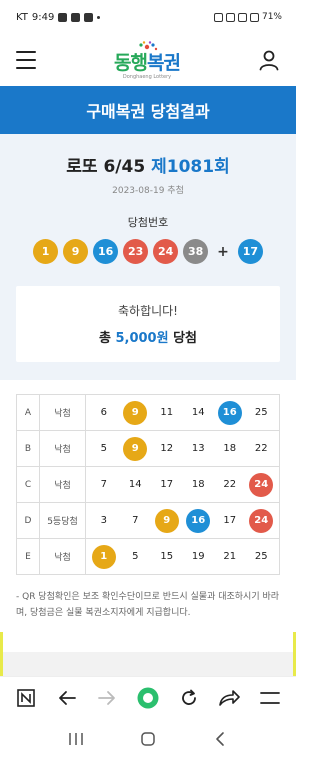 This screenshot has width=320, height=760. What do you see at coordinates (58, 17) in the screenshot?
I see `status-left: KT 9:49` at bounding box center [58, 17].